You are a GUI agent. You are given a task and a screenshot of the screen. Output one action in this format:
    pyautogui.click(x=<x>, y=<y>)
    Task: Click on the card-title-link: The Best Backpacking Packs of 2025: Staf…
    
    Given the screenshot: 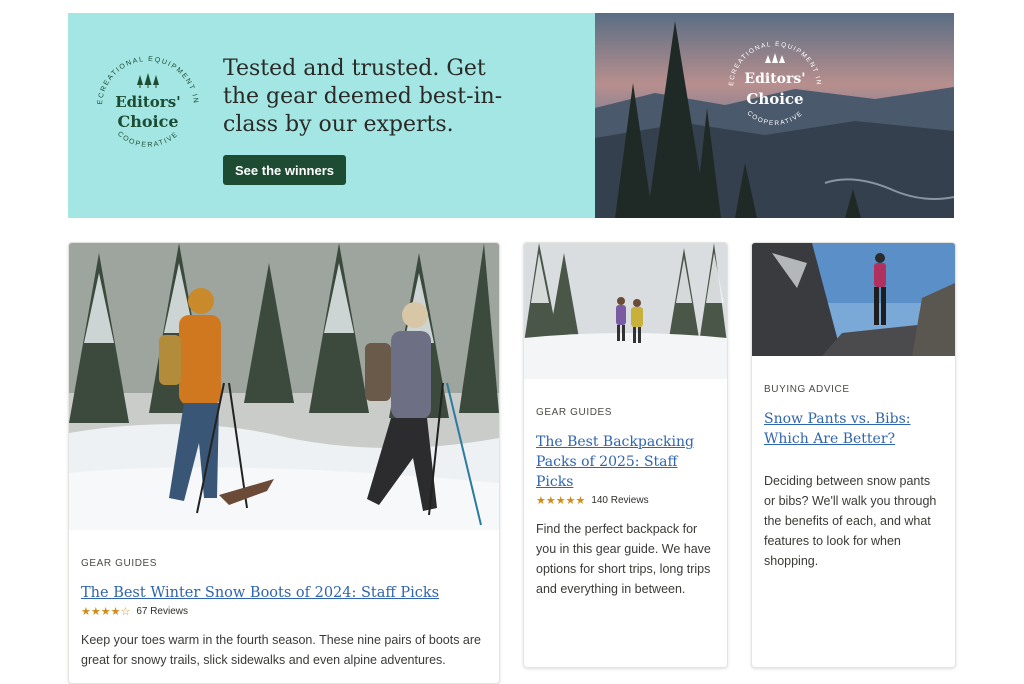 What is the action you would take?
    pyautogui.click(x=625, y=462)
    